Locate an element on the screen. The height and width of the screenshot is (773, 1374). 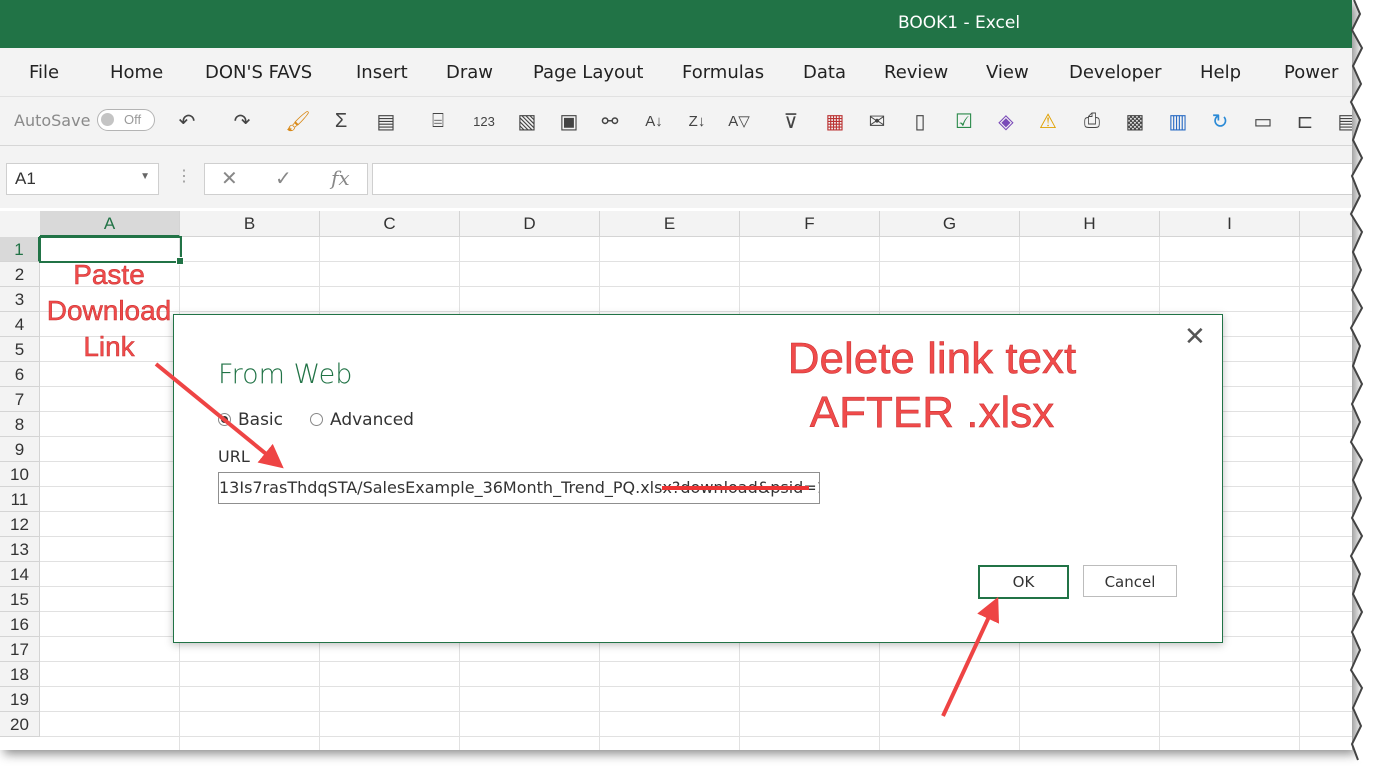
refresh-doc-icon: ▣ is located at coordinates (569, 121).